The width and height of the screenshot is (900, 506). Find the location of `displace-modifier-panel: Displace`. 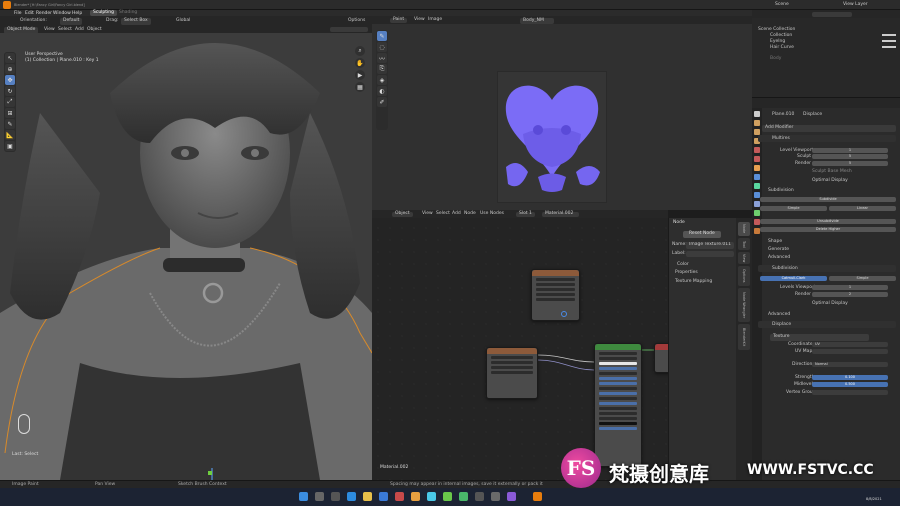

displace-modifier-panel: Displace is located at coordinates (827, 324).